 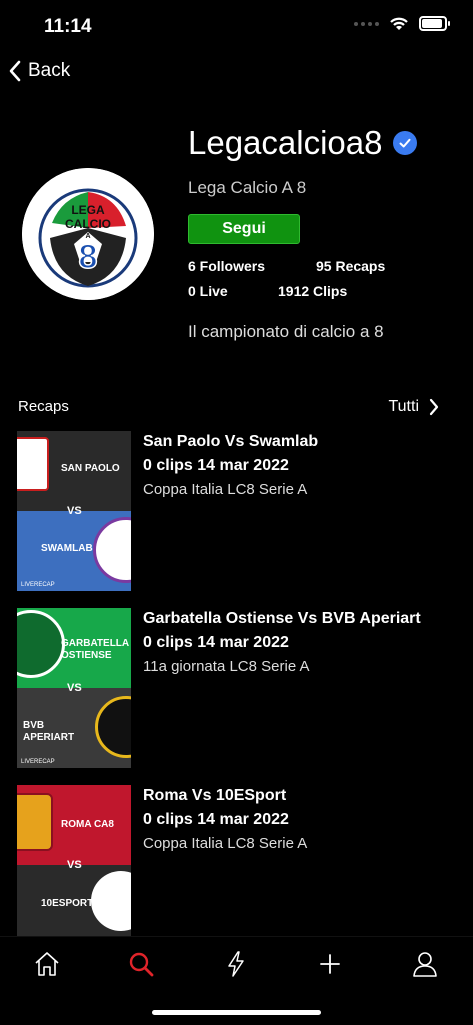 What do you see at coordinates (67, 548) in the screenshot?
I see `thumb-away-name: SWAMLAB` at bounding box center [67, 548].